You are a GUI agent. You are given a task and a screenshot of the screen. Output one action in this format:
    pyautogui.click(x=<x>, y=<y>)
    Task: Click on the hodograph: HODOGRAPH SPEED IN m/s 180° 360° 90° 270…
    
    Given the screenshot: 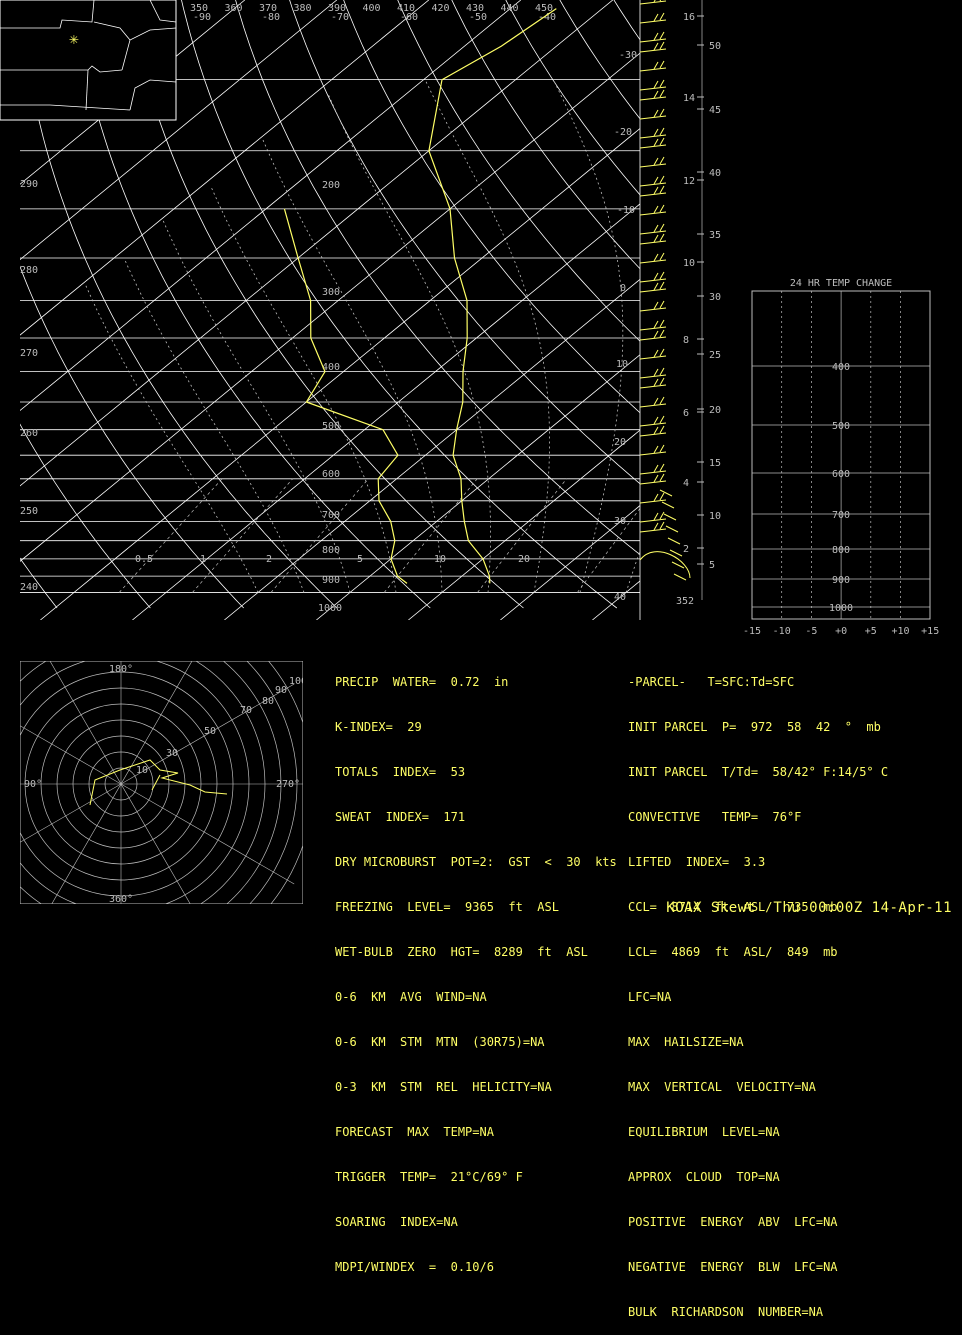 What is the action you would take?
    pyautogui.click(x=160, y=752)
    